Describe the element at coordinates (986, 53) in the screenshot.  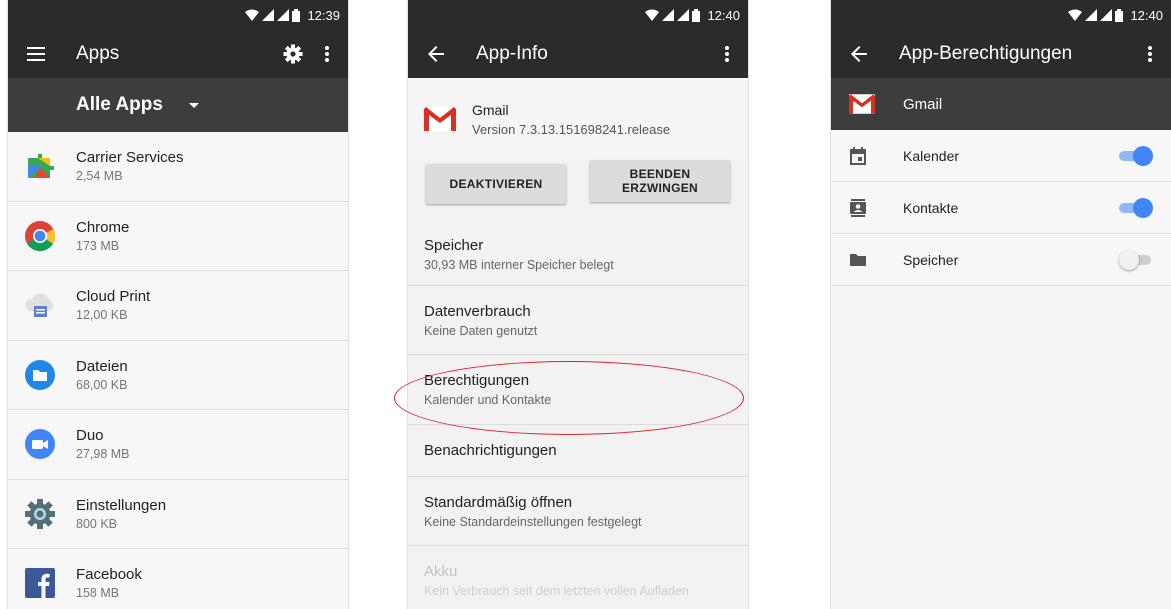
I see `page-title: App-Berechtigungen` at that location.